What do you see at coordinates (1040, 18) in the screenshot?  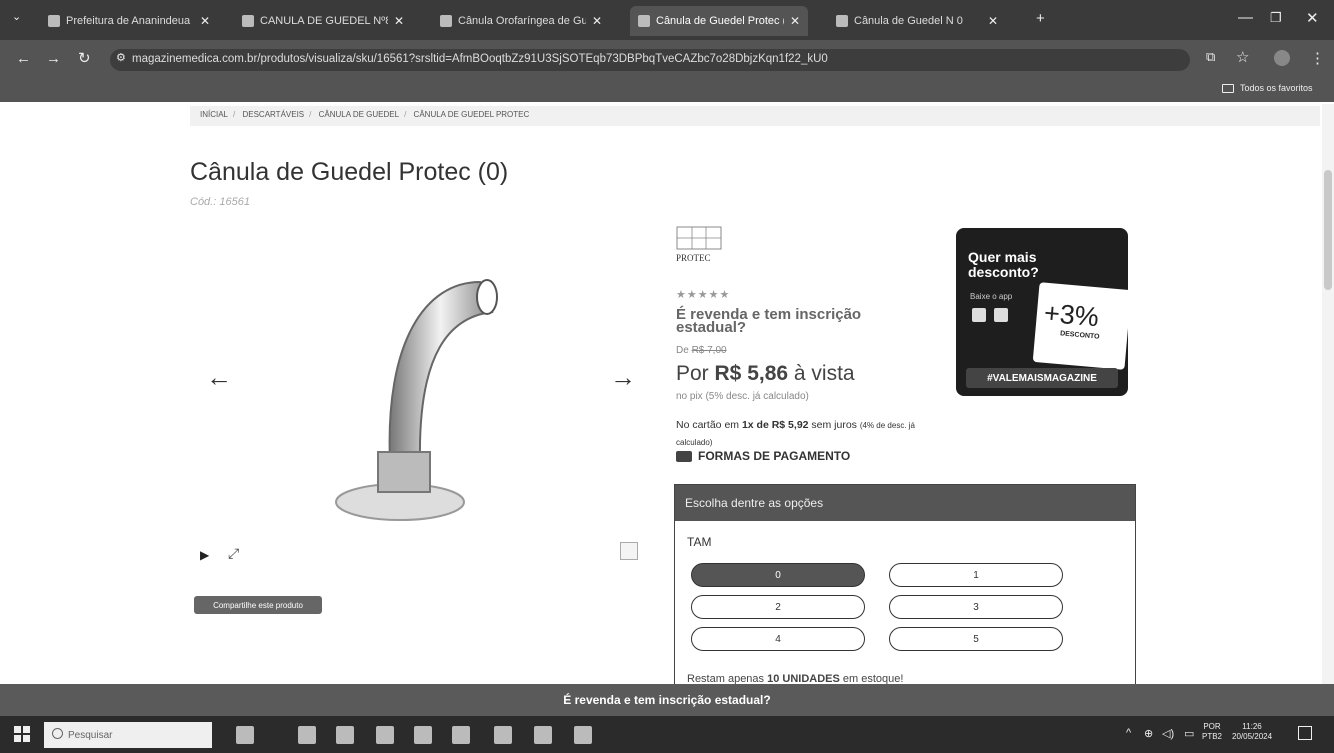 I see `new-tab-button: +` at bounding box center [1040, 18].